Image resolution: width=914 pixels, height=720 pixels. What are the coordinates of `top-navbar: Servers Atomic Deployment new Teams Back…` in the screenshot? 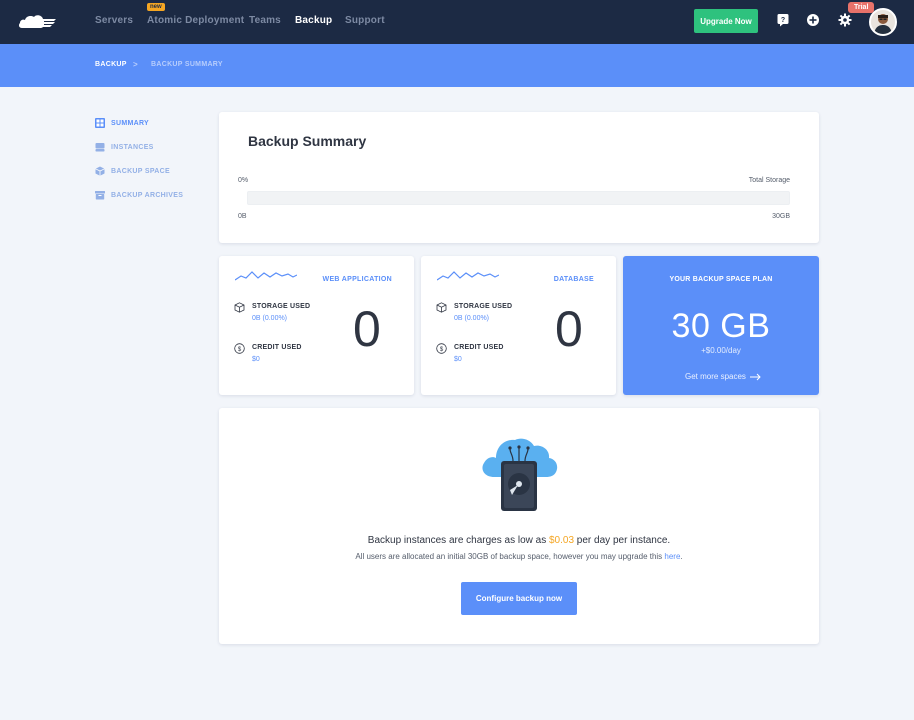 It's located at (457, 22).